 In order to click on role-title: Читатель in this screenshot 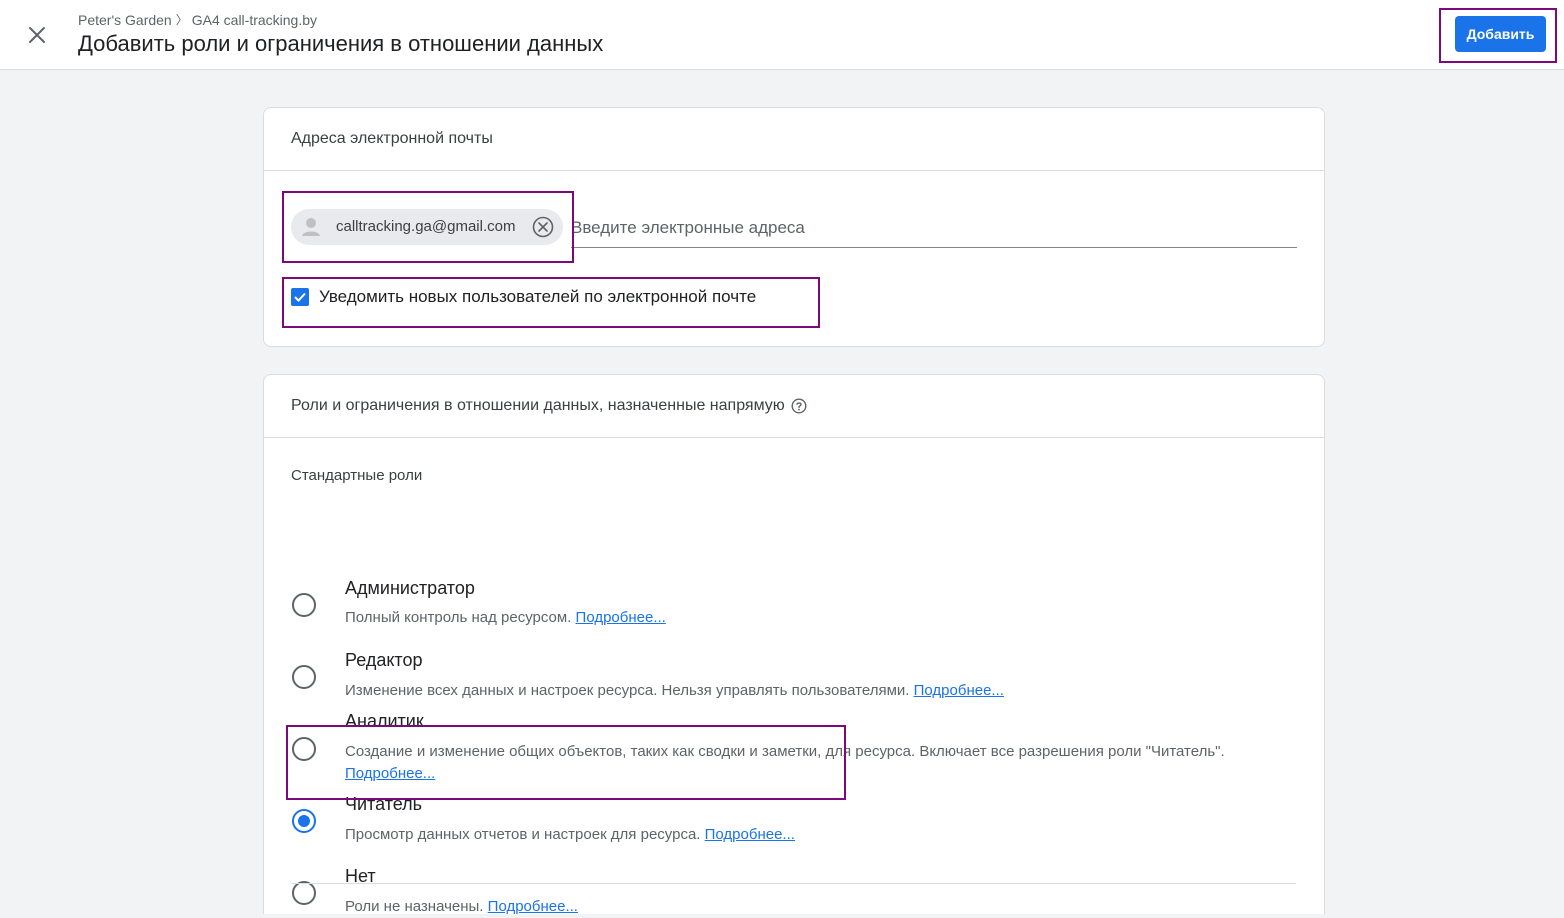, I will do `click(384, 804)`.